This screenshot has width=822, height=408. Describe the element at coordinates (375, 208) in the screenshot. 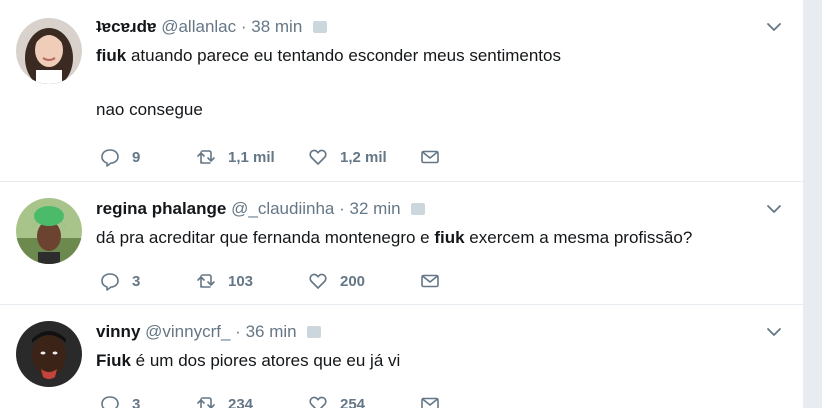

I see `timestamp: 32 min` at that location.